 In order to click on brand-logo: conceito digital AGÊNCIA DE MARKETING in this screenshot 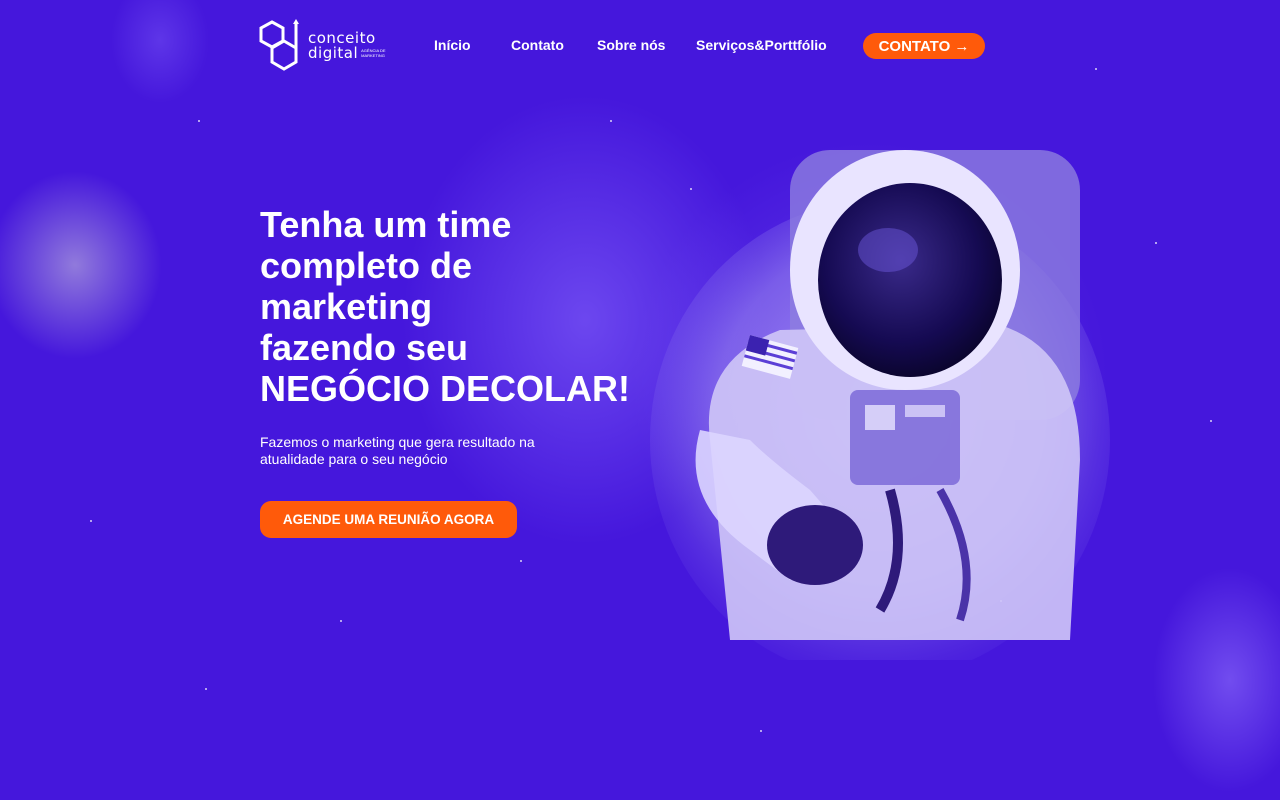, I will do `click(322, 46)`.